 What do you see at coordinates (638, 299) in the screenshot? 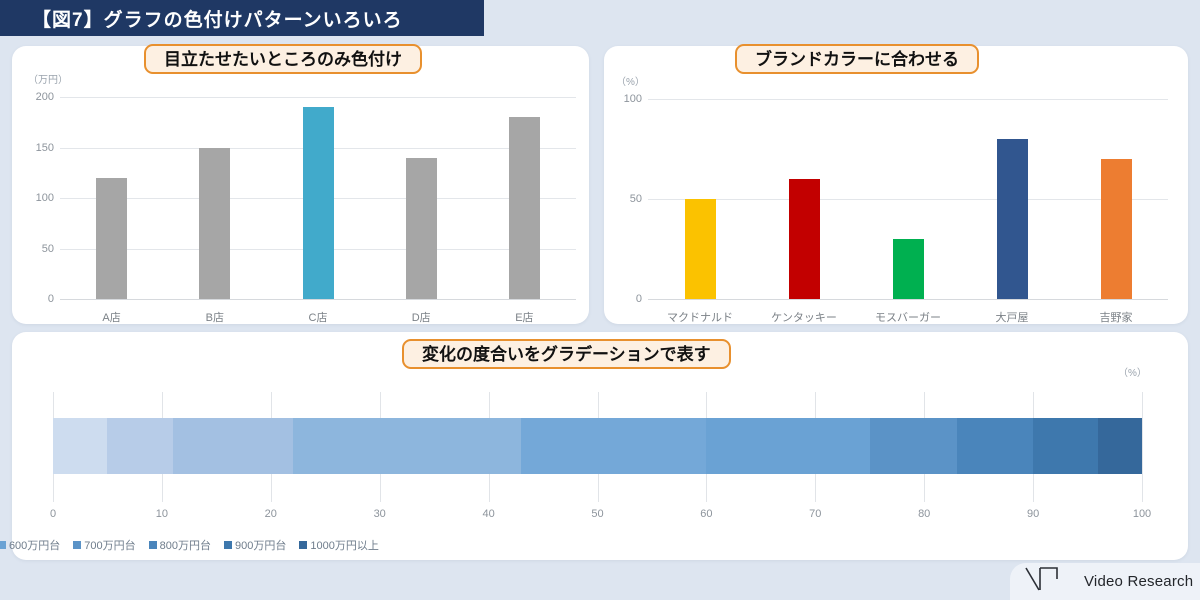
I see `y-tick-label-brand-0: 0` at bounding box center [638, 299].